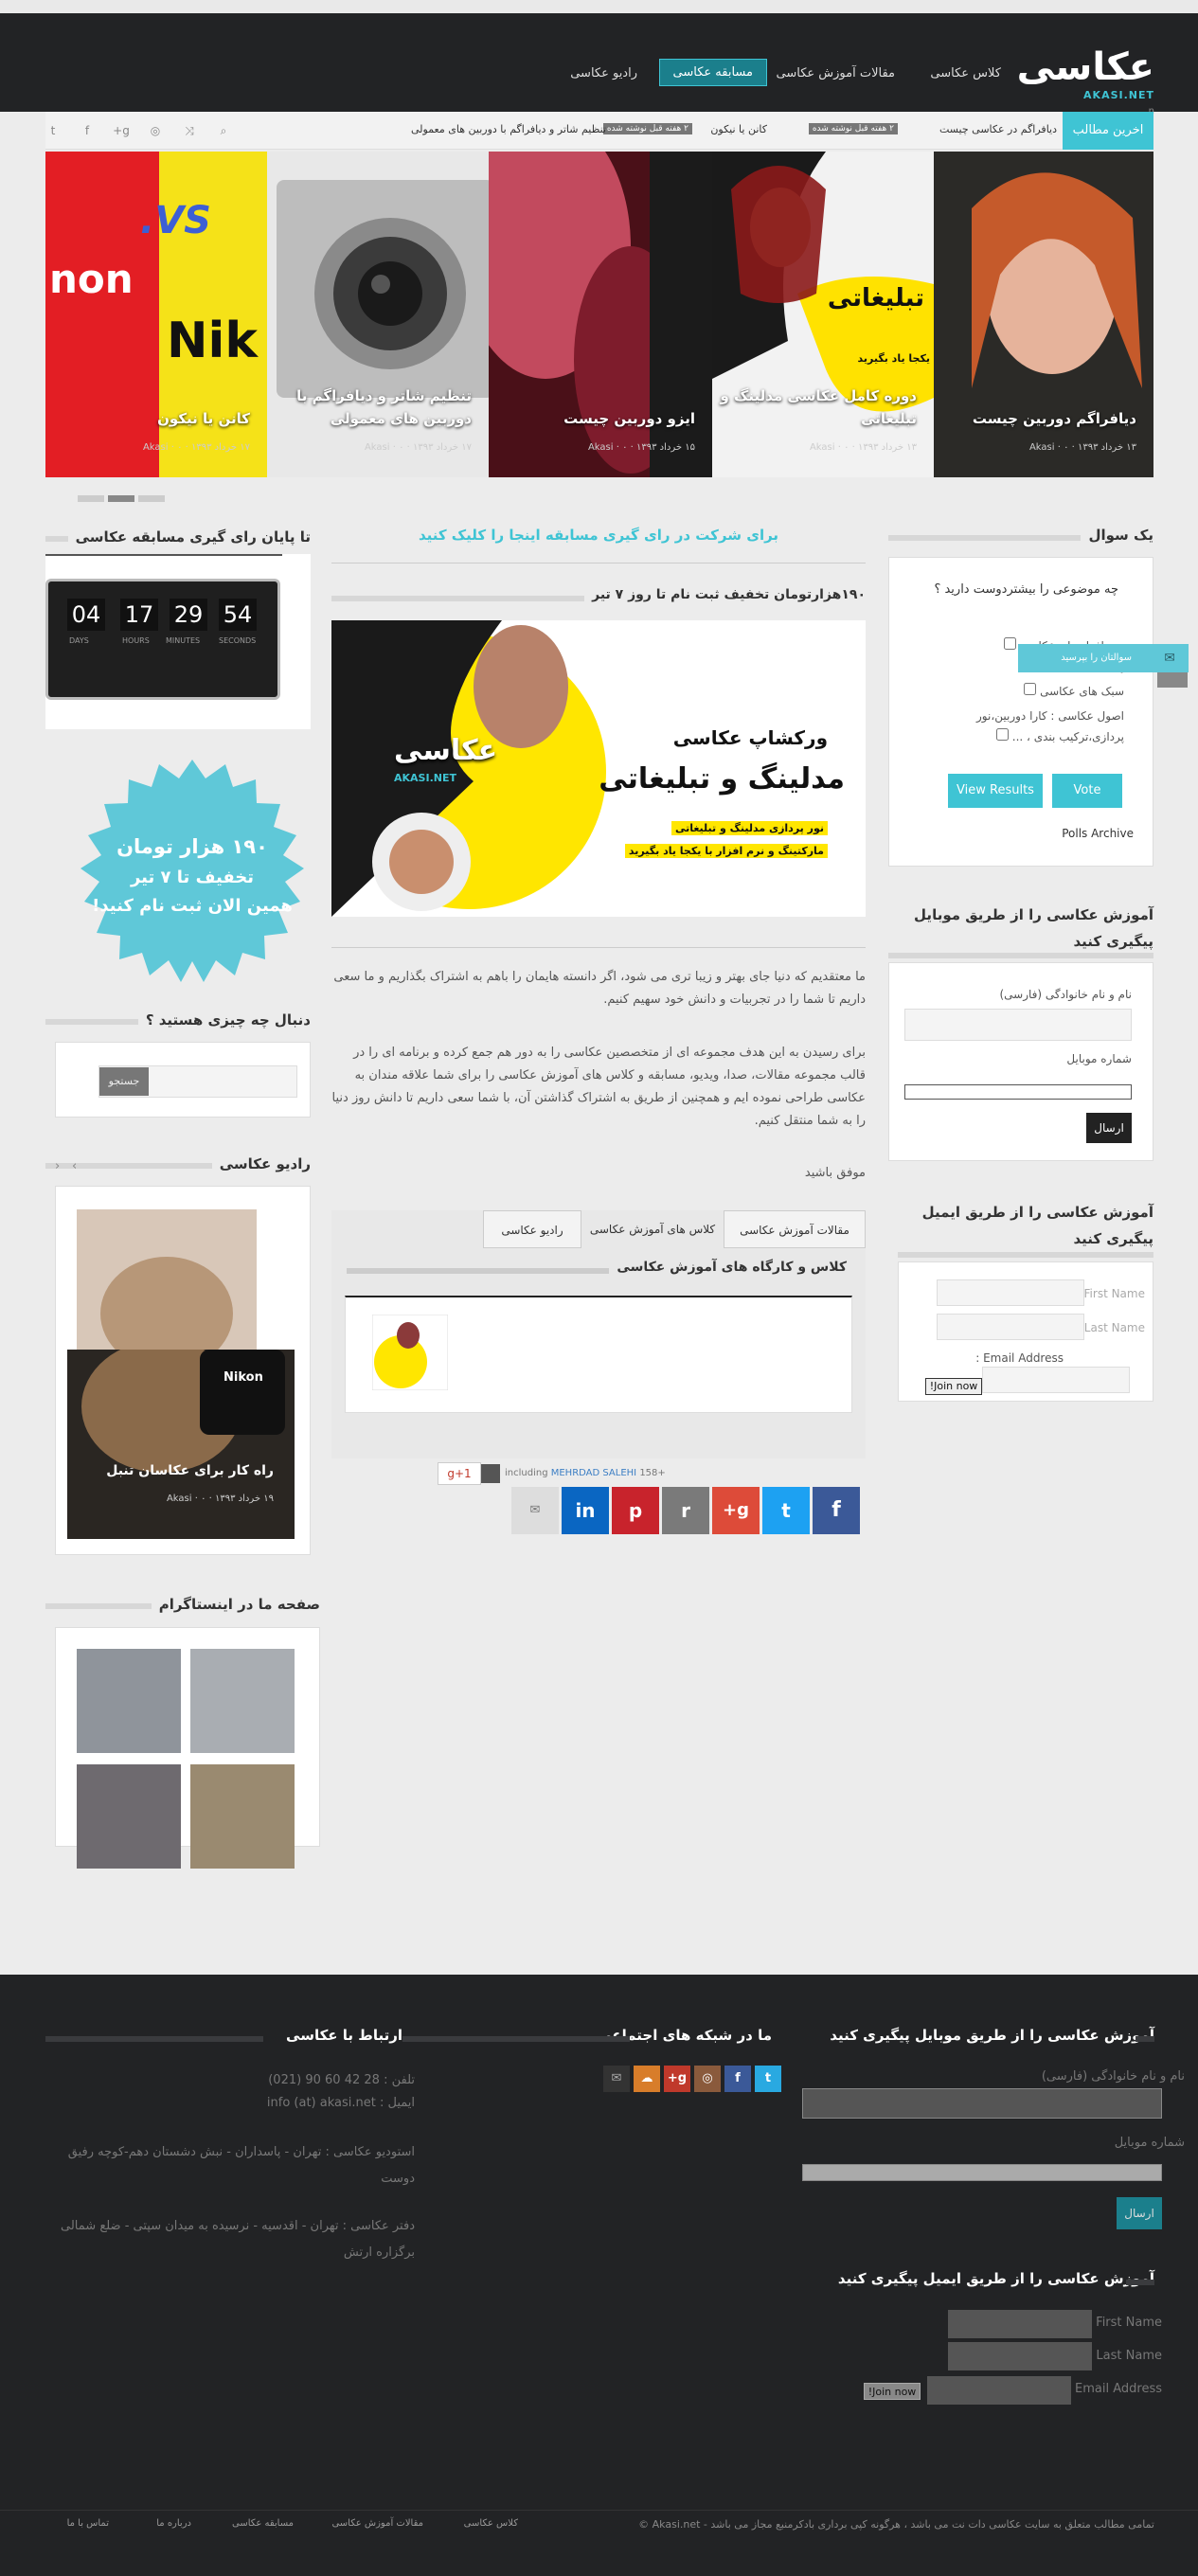  What do you see at coordinates (74, 1166) in the screenshot?
I see `chevron-right-icon: ›` at bounding box center [74, 1166].